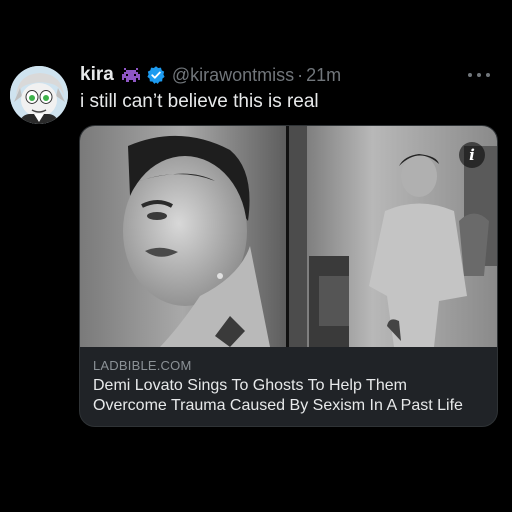 This screenshot has width=512, height=512. Describe the element at coordinates (233, 75) in the screenshot. I see `user-handle: @kirawontmiss` at that location.